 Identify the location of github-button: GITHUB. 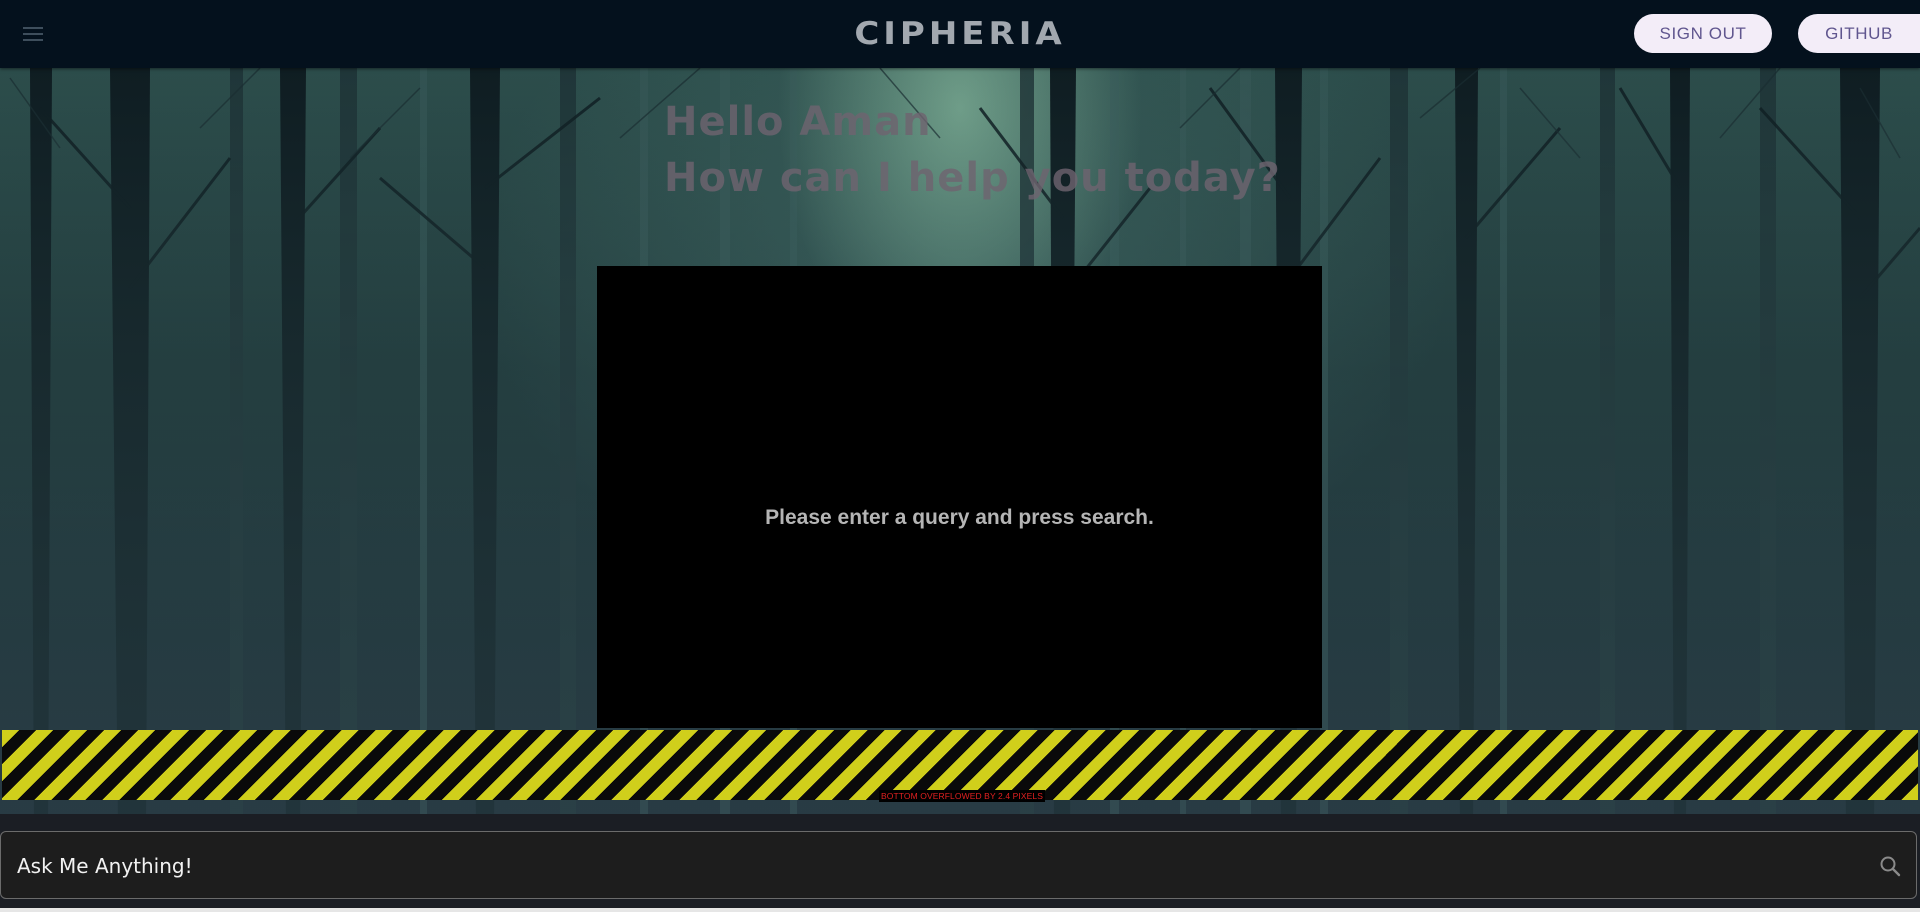
(1859, 33).